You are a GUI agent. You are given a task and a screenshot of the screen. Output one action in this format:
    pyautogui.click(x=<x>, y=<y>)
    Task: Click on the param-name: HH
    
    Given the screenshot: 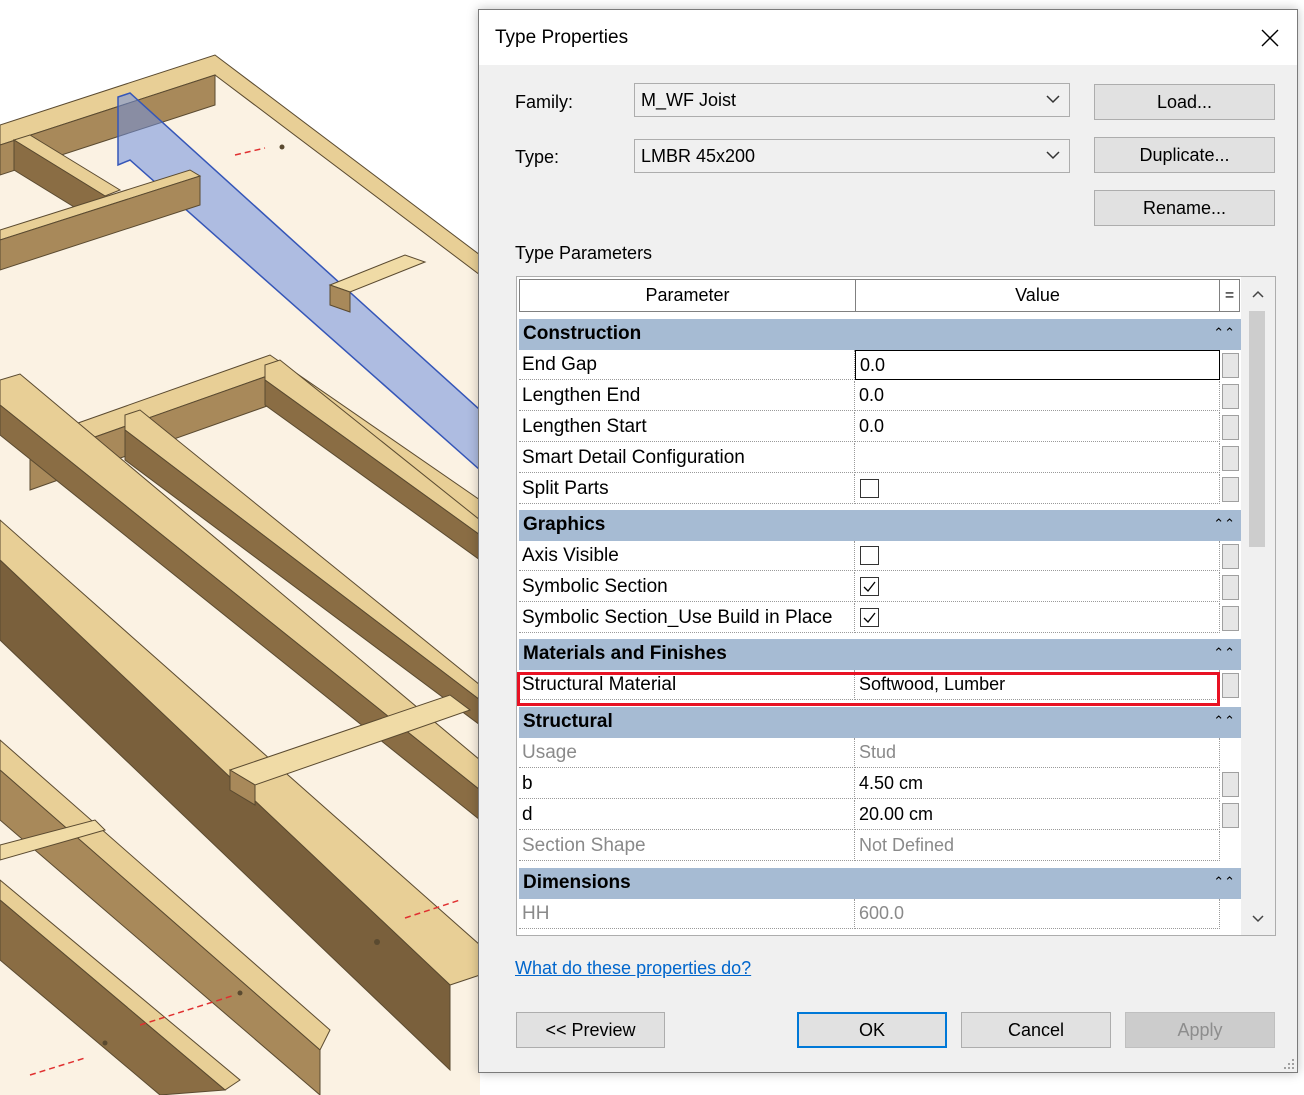 What is the action you would take?
    pyautogui.click(x=536, y=913)
    